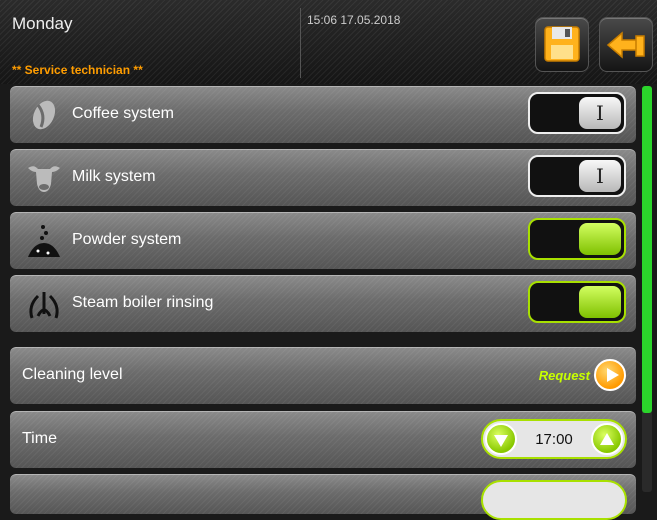  What do you see at coordinates (44, 241) in the screenshot?
I see `powder-icon` at bounding box center [44, 241].